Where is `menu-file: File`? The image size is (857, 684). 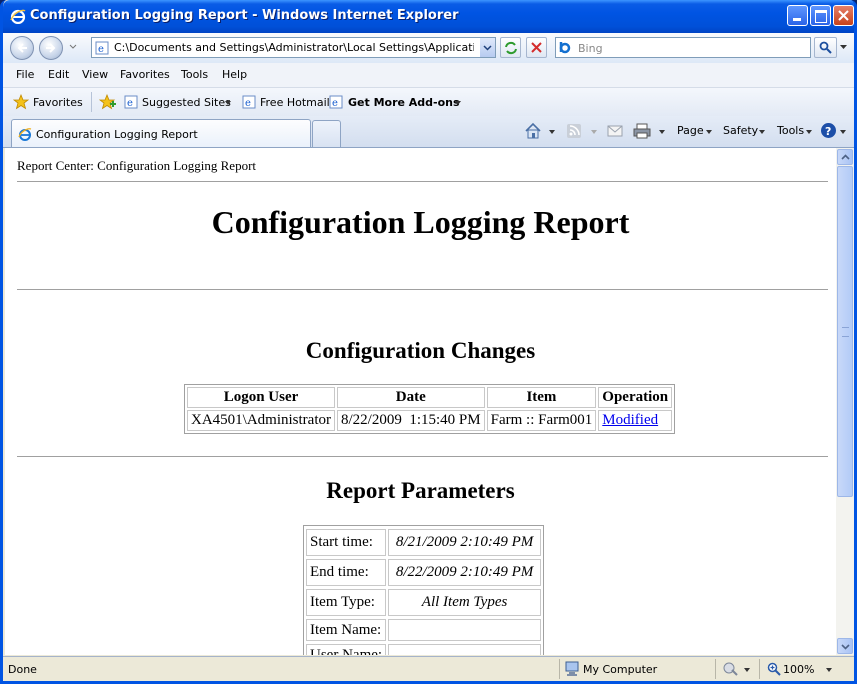 menu-file: File is located at coordinates (25, 74).